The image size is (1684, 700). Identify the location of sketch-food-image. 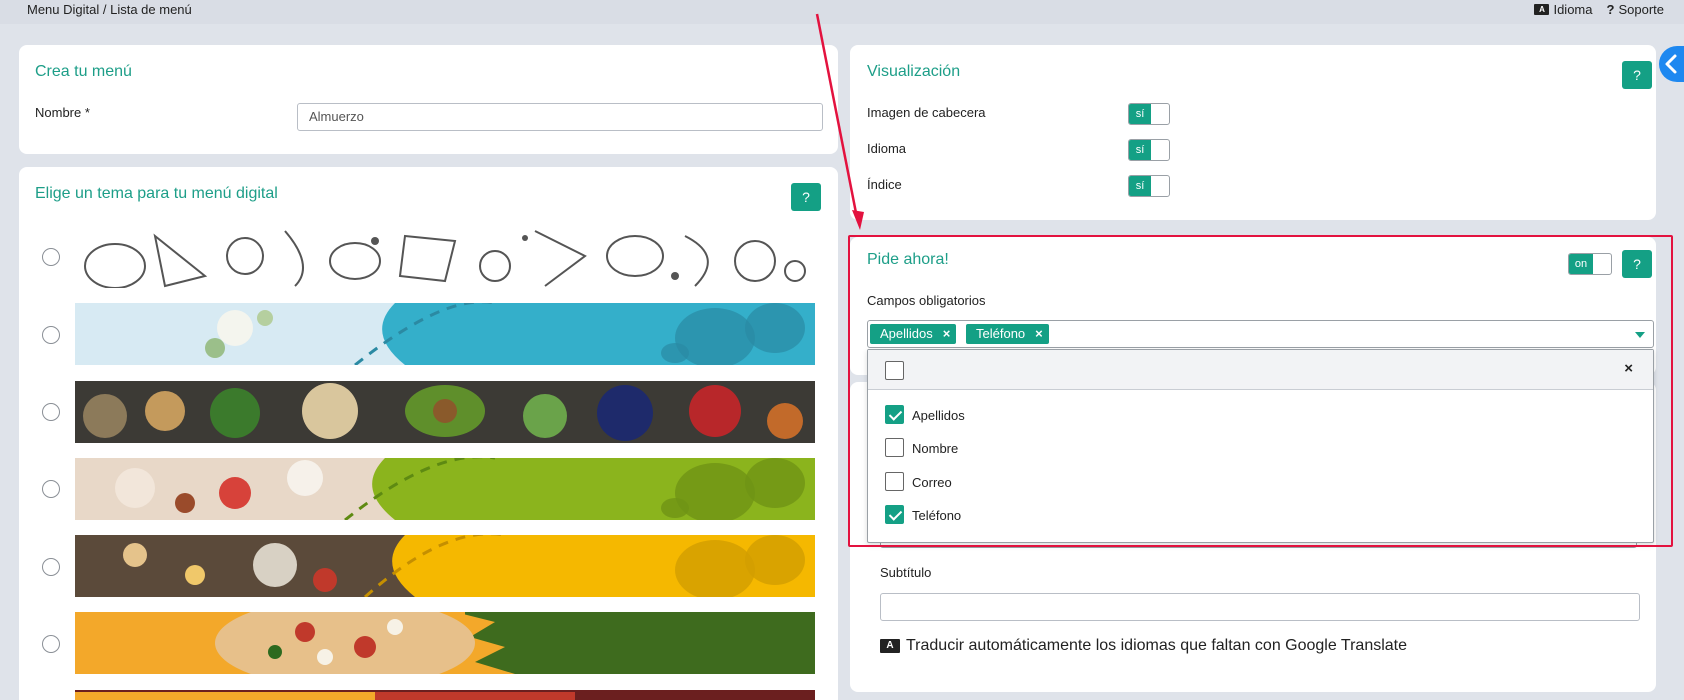
(445, 259).